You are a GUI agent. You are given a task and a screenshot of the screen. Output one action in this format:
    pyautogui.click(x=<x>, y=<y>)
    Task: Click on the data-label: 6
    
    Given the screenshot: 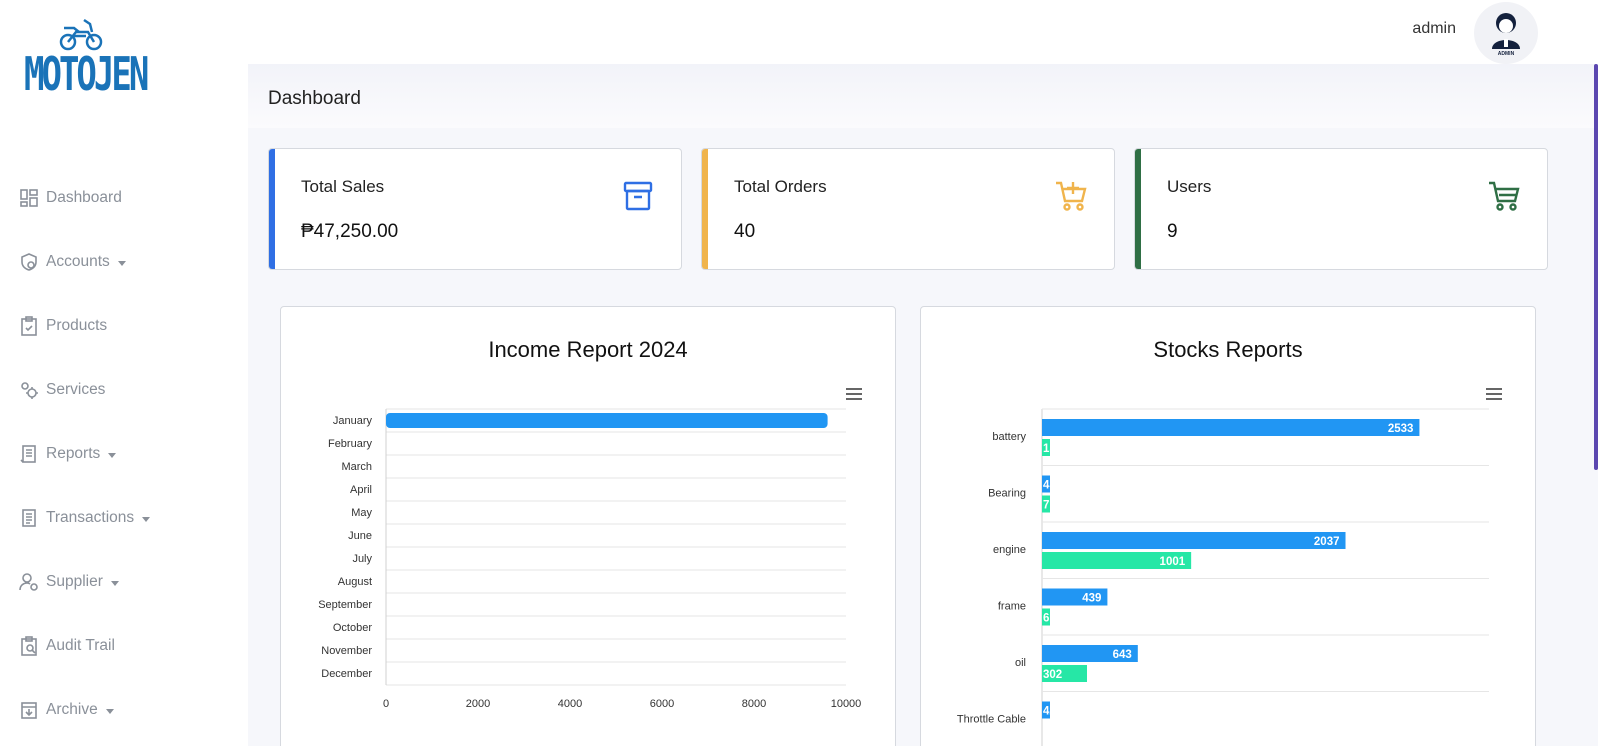 What is the action you would take?
    pyautogui.click(x=1046, y=619)
    